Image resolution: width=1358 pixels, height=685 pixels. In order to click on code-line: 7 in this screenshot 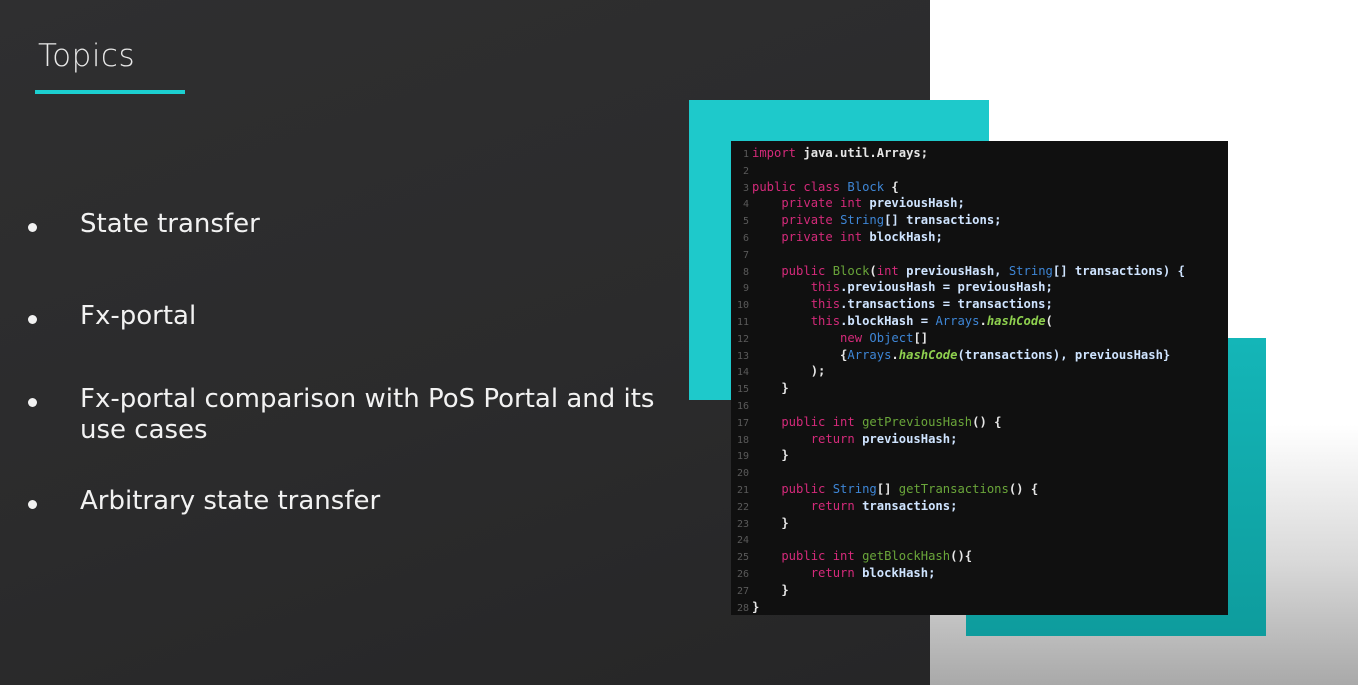, I will do `click(741, 254)`.